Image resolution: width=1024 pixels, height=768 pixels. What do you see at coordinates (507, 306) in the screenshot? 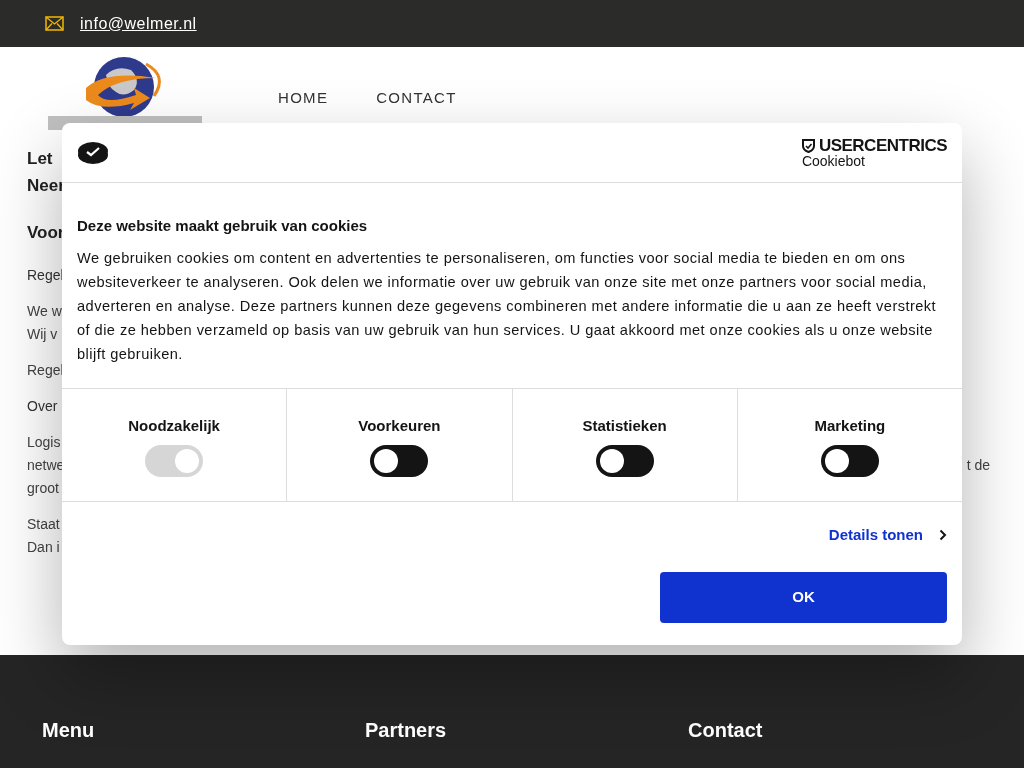
I see `dialog-text: We gebruiken cookies om content en advertenties te personaliseren, om functies voor social media te bieden en om ons websiteverkeer te analyseren. Ook delen we informatie over uw gebruik van onze site met onze partners voor social media, adverteren en analyse. Deze partners kunnen deze gegevens combineren met andere informatie die u aan ze heeft verstrekt of die ze hebben verzameld op basis van uw gebruik van hun services. U gaat akkoord met onze cookies als u onze website blijft gebruiken.` at bounding box center [507, 306].